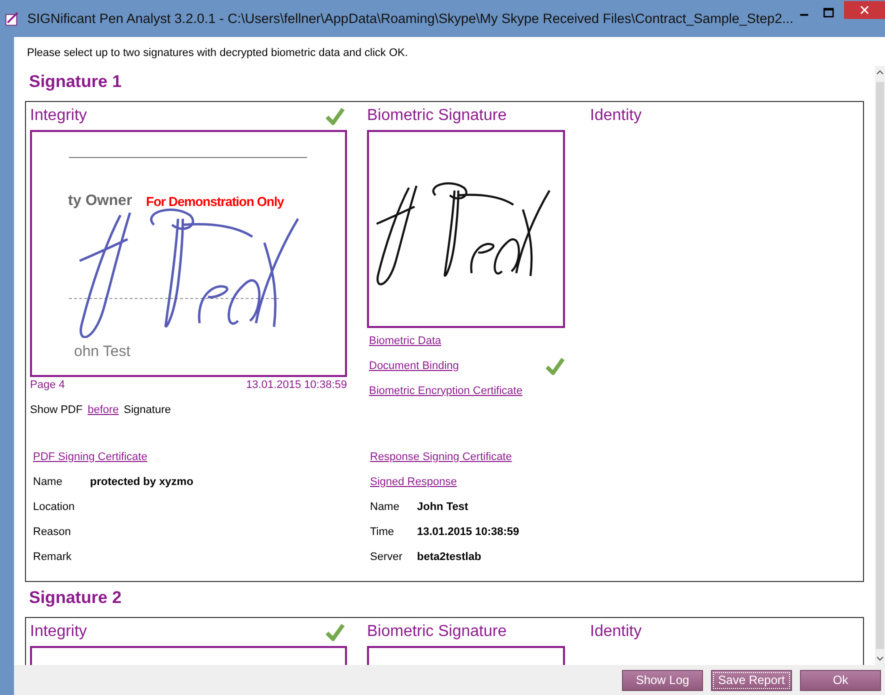  Describe the element at coordinates (12, 18) in the screenshot. I see `app-icon` at that location.